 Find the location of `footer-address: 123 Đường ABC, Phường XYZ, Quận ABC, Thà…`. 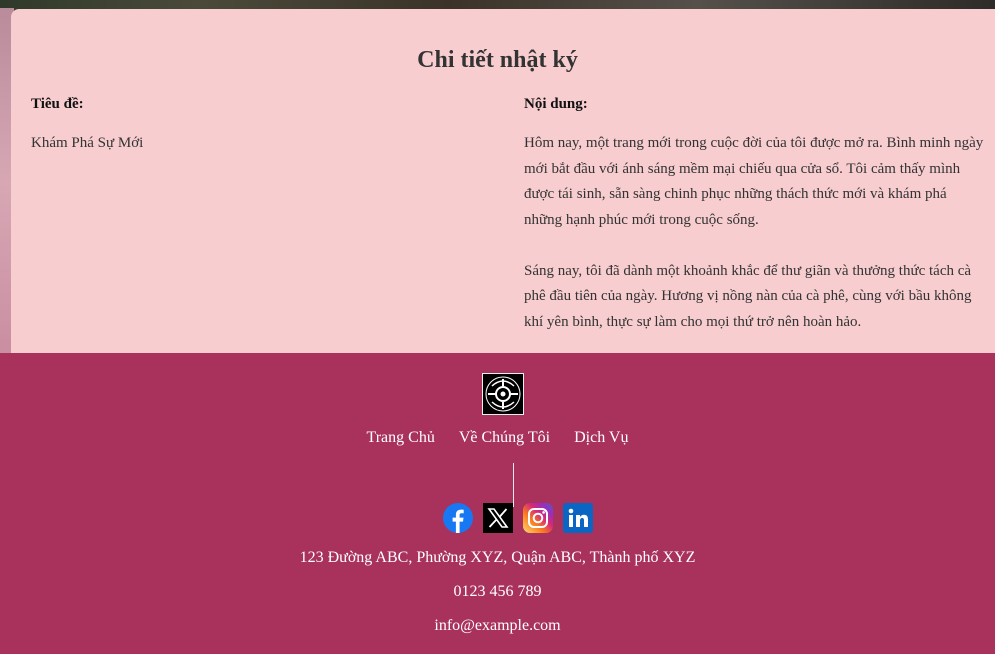

footer-address: 123 Đường ABC, Phường XYZ, Quận ABC, Thà… is located at coordinates (497, 557).